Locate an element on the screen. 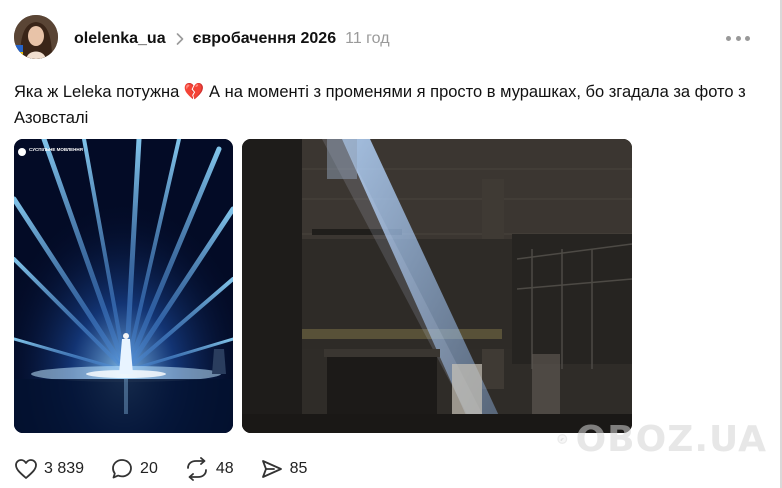 The height and width of the screenshot is (488, 782). comment-button: 20 is located at coordinates (134, 469).